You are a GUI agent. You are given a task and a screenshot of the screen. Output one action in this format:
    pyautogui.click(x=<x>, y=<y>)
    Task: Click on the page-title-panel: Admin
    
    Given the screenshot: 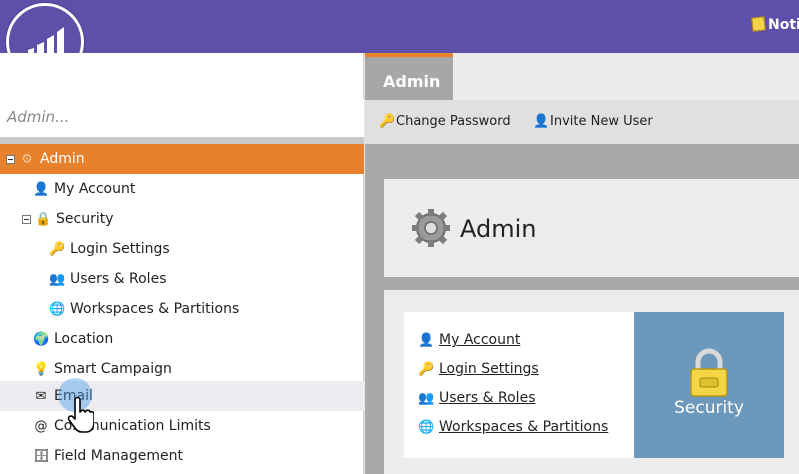 What is the action you would take?
    pyautogui.click(x=591, y=228)
    